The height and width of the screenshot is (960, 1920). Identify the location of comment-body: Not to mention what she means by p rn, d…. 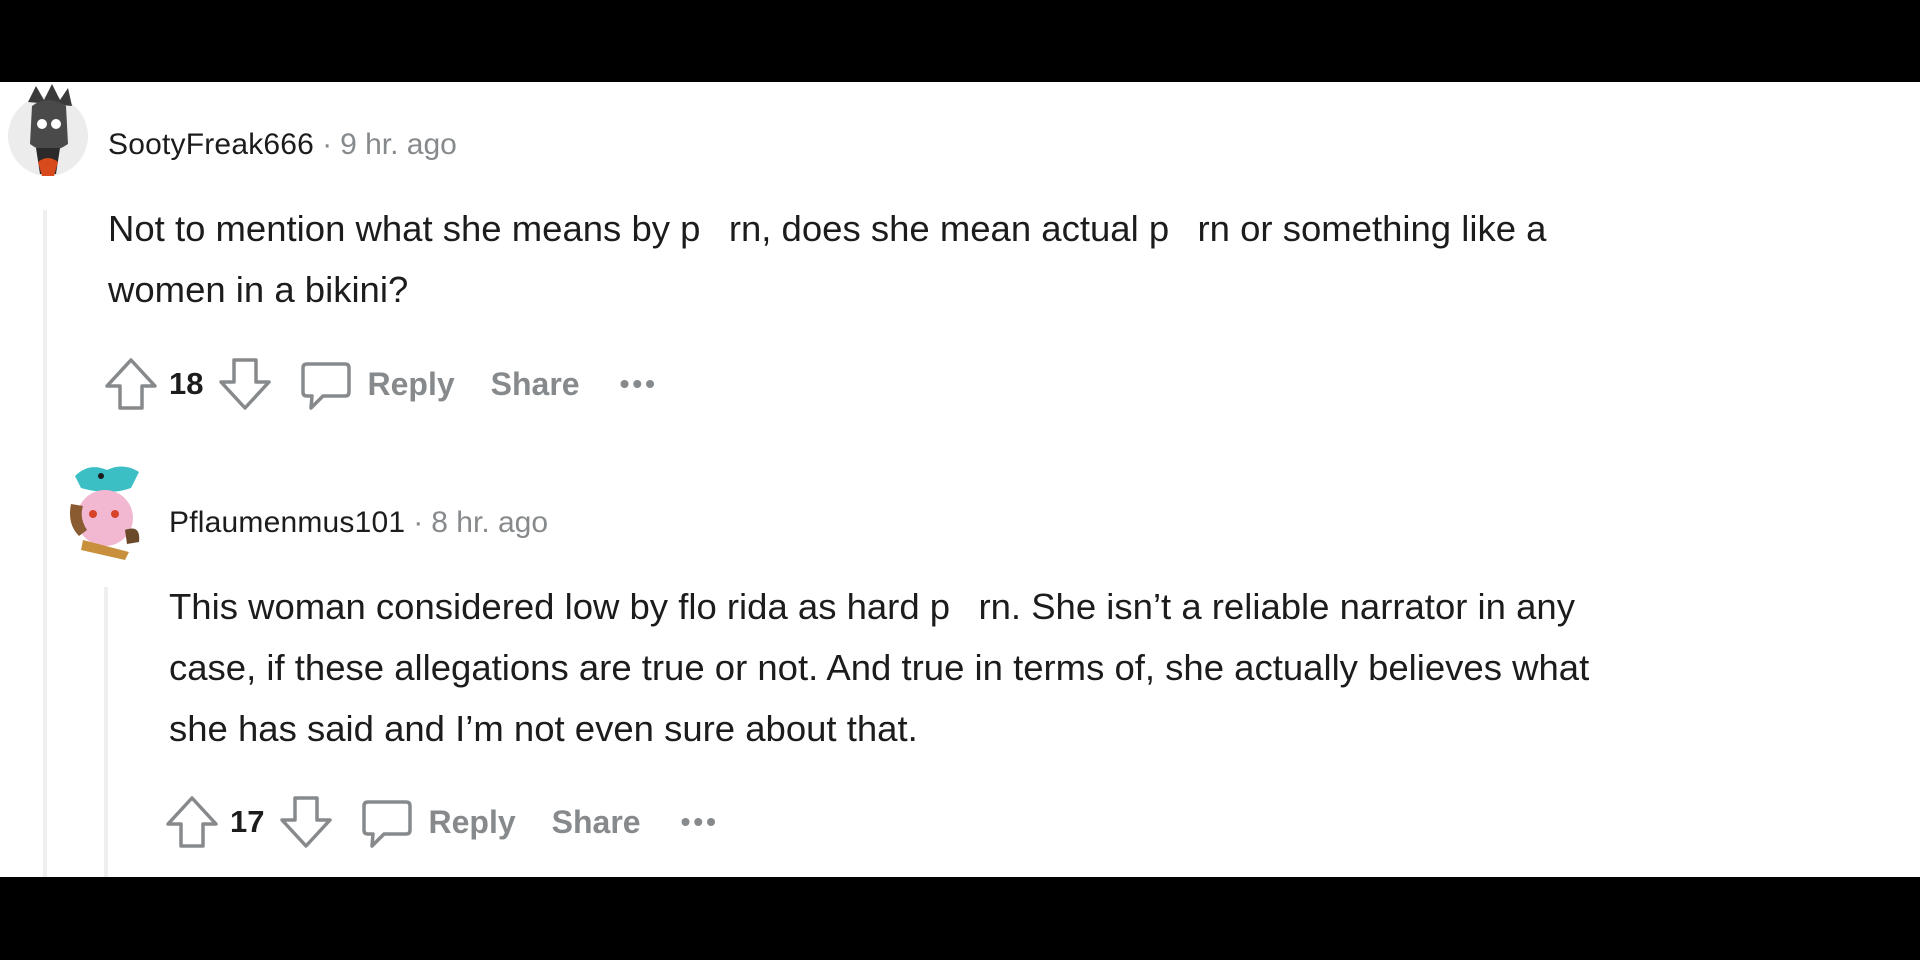
(827, 259).